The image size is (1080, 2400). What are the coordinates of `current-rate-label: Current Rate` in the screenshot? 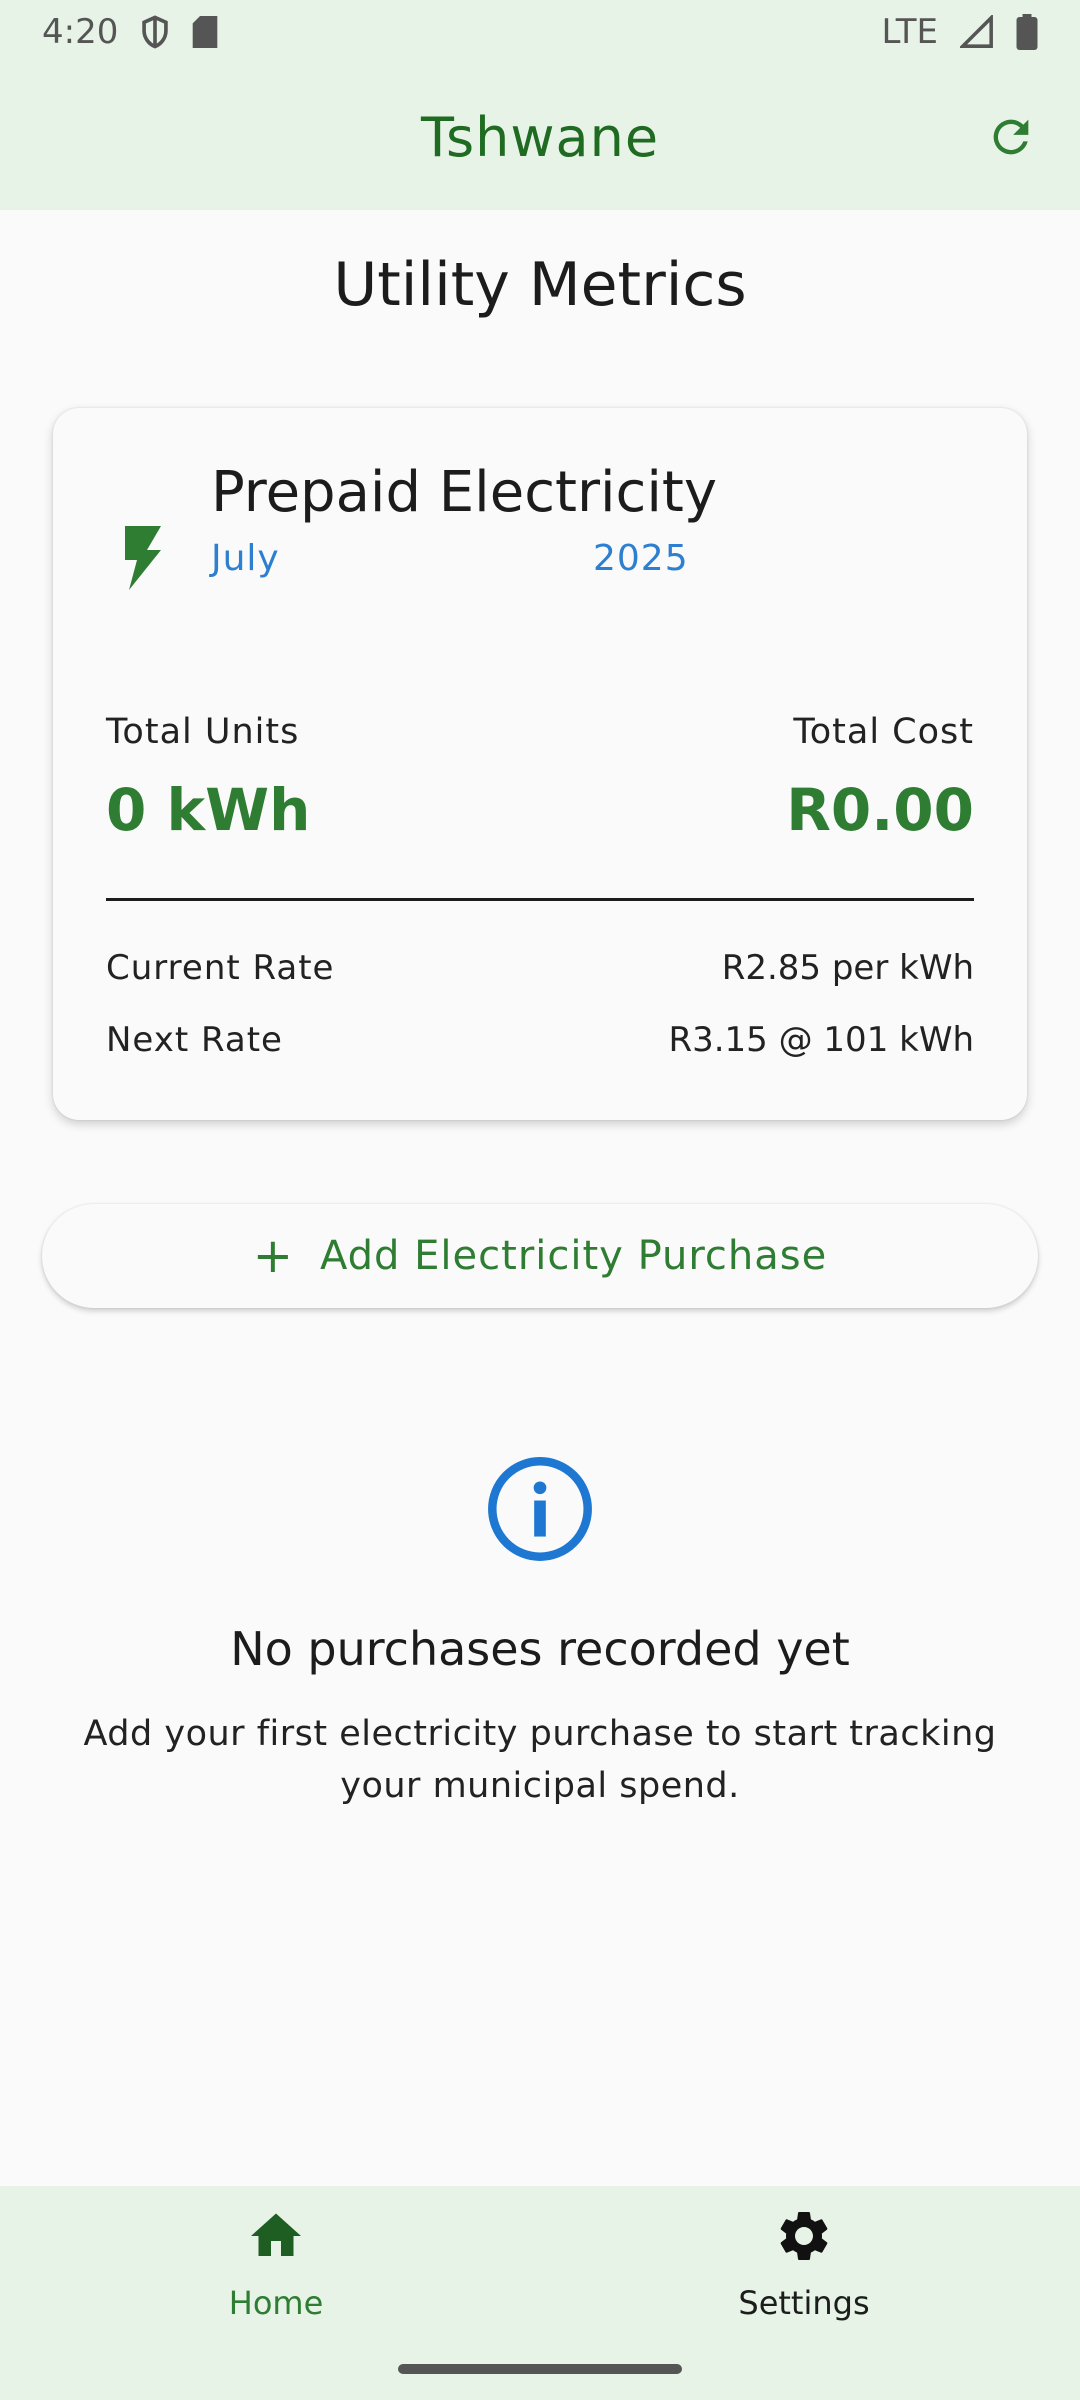 It's located at (220, 968).